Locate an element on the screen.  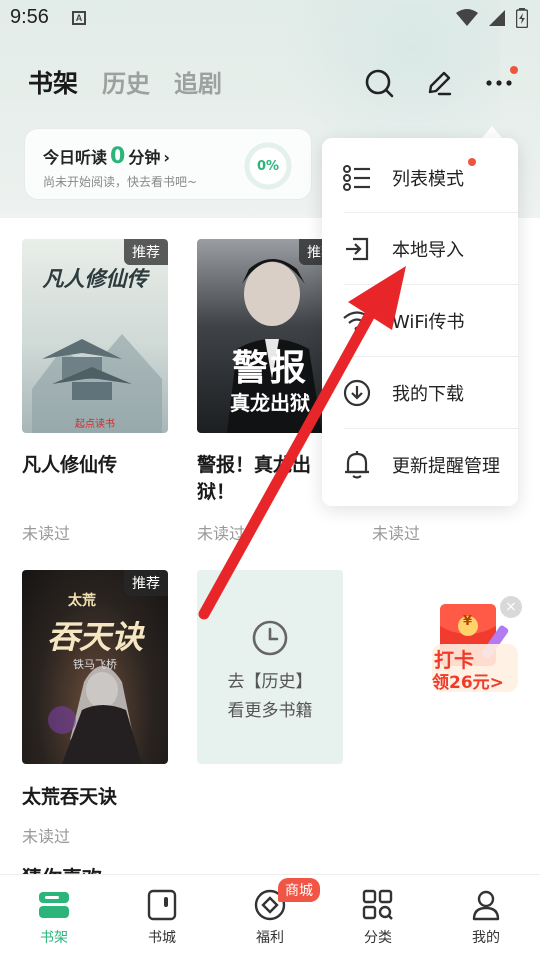
reading-subtitle: 尚未开始阅读，快去看书吧~ is located at coordinates (120, 182).